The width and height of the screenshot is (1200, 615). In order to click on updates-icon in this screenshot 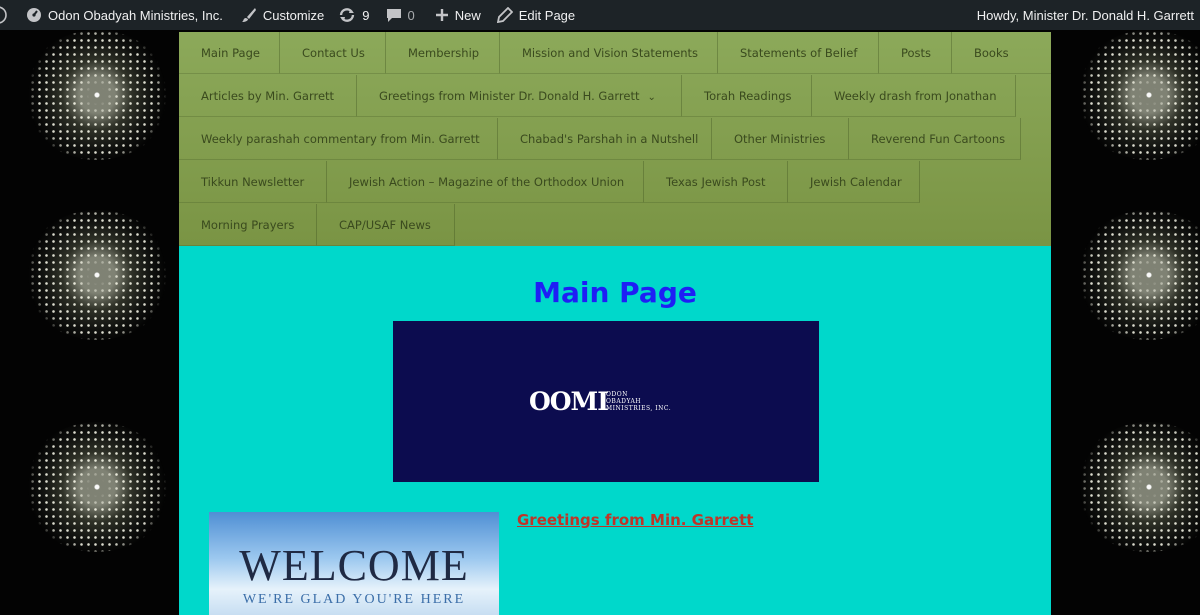, I will do `click(347, 15)`.